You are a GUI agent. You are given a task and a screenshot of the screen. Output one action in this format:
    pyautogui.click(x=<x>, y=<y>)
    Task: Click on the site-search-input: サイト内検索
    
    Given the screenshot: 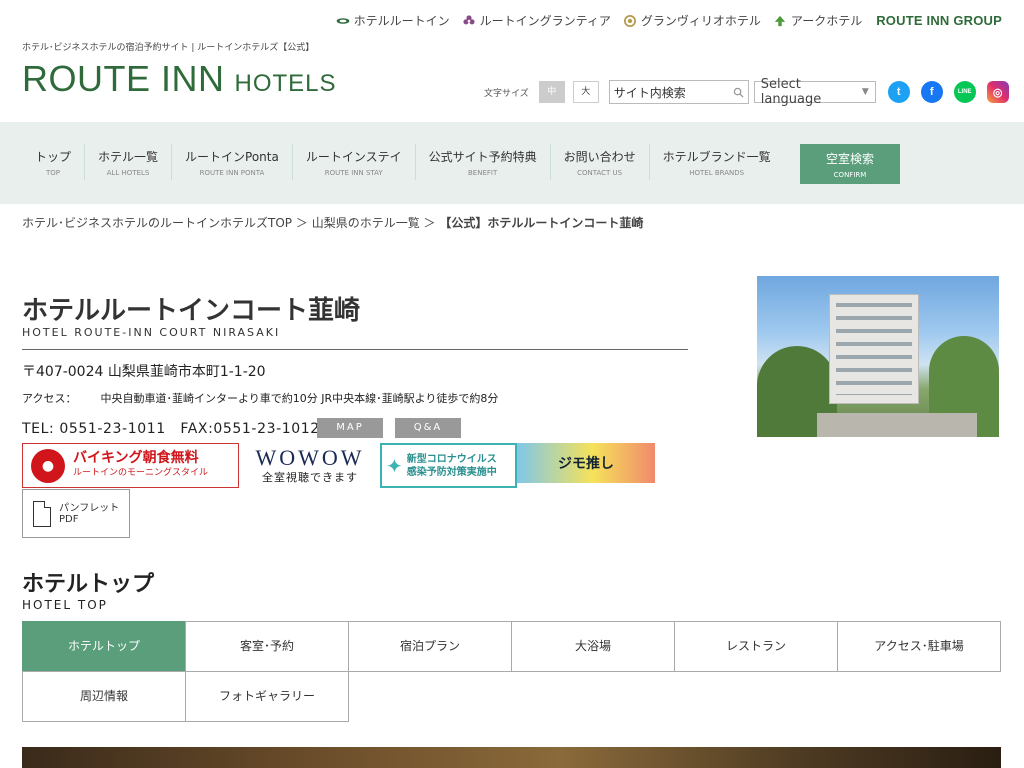 What is the action you would take?
    pyautogui.click(x=678, y=92)
    